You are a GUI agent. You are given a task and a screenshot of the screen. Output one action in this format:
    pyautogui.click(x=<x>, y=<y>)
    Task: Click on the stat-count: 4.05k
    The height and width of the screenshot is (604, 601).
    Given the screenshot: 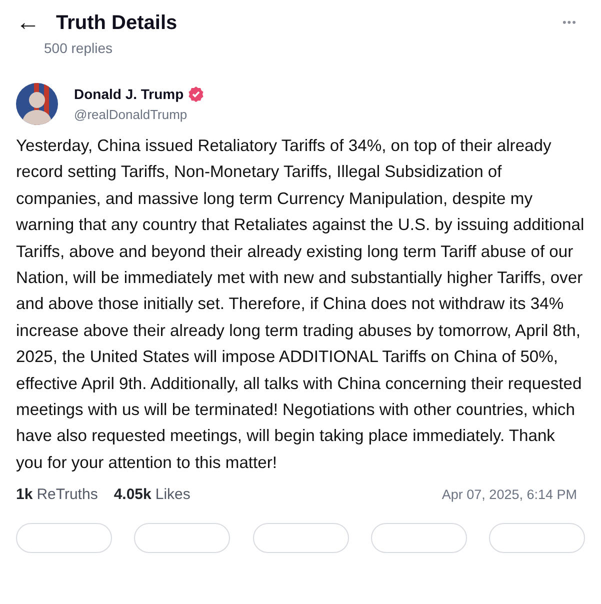 What is the action you would take?
    pyautogui.click(x=133, y=495)
    